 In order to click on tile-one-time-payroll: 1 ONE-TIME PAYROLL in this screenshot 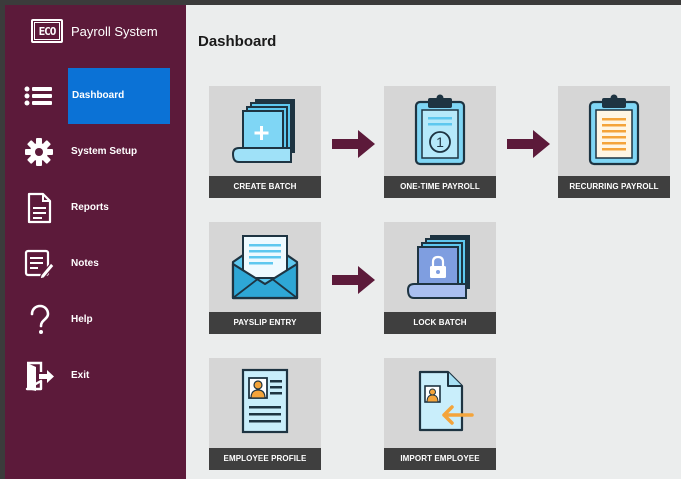, I will do `click(440, 142)`.